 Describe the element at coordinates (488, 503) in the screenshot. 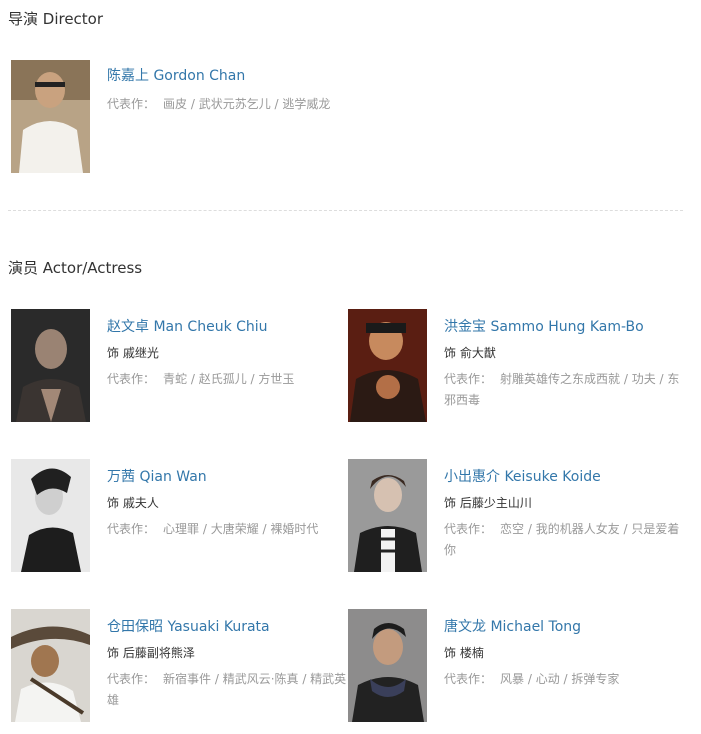

I see `cast-role: 饰 后藤少主山川` at that location.